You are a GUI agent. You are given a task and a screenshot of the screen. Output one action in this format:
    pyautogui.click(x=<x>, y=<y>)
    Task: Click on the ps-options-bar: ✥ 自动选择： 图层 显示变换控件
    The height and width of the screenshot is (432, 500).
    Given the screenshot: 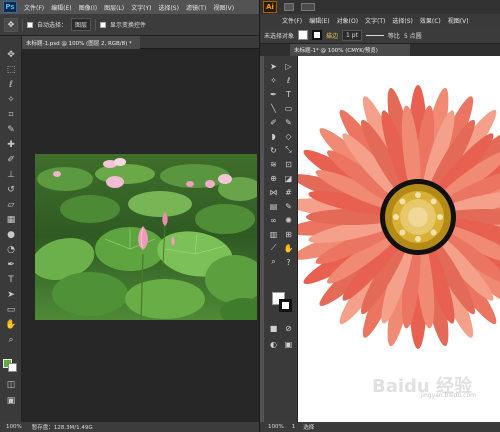 What is the action you would take?
    pyautogui.click(x=129, y=25)
    